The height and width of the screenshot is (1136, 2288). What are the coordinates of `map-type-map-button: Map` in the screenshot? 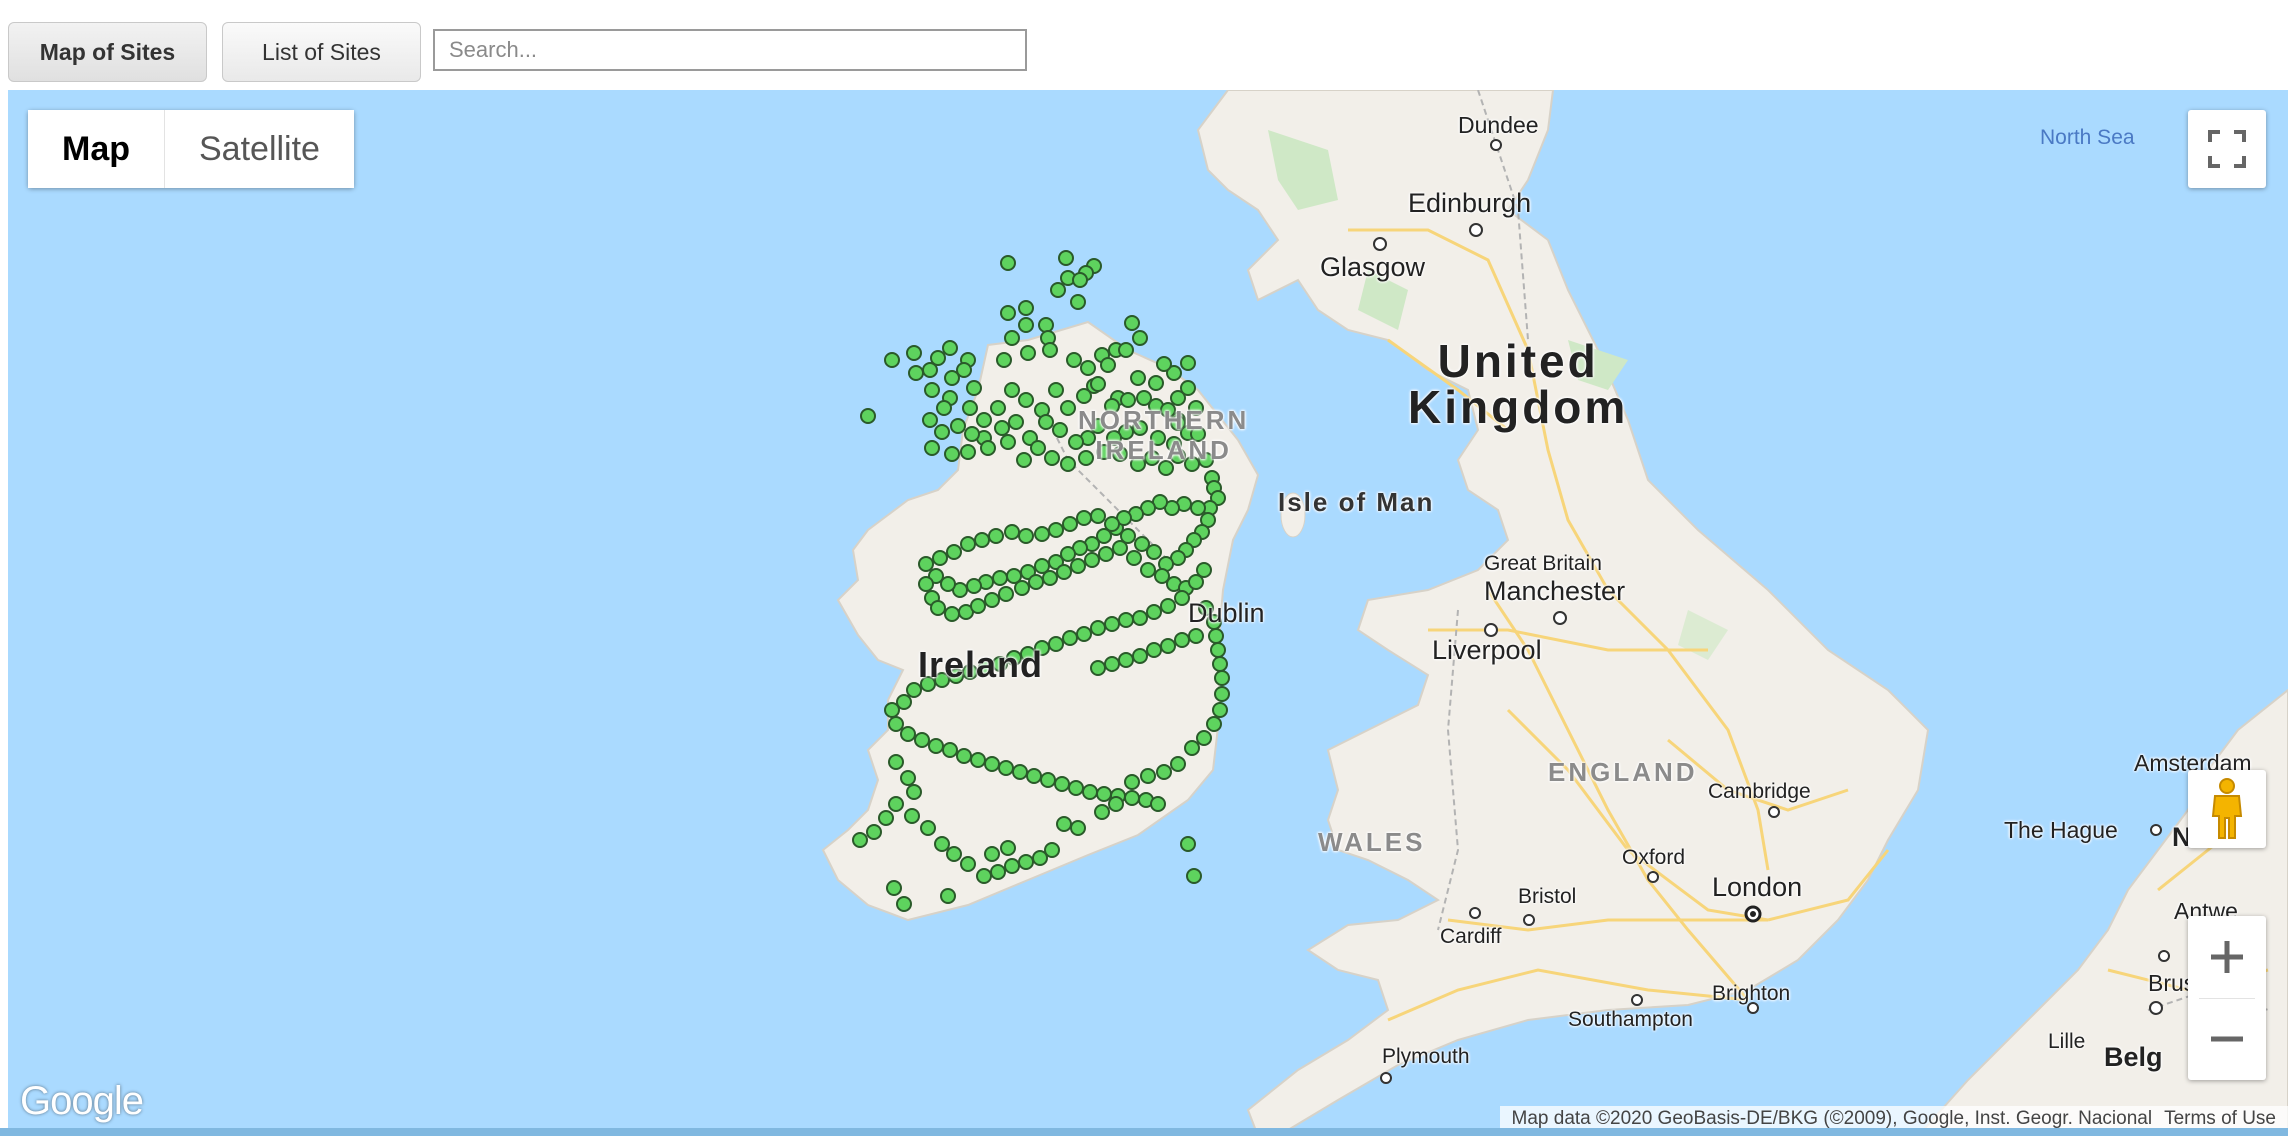 It's located at (96, 149).